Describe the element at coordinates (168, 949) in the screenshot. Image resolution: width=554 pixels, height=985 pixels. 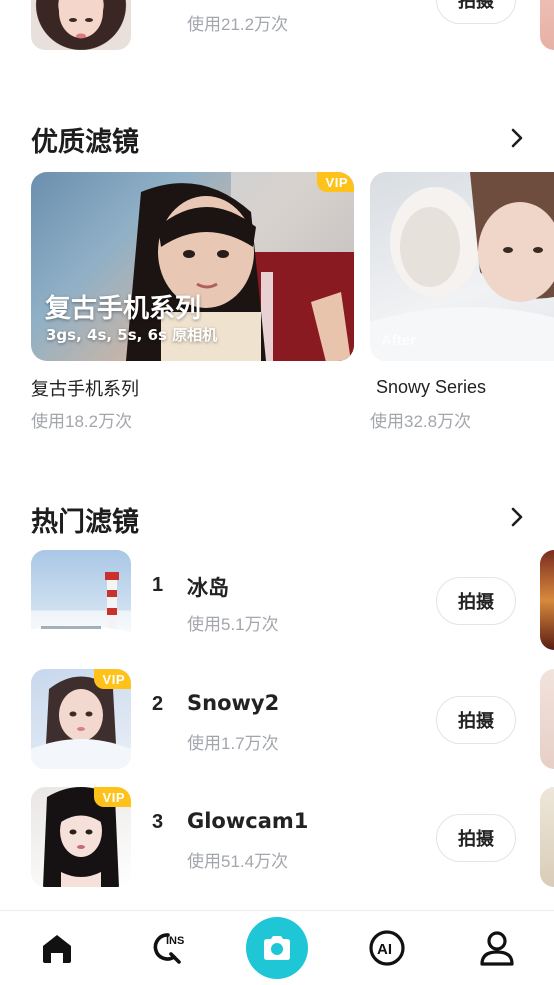
I see `ins-search-icon: INS` at that location.